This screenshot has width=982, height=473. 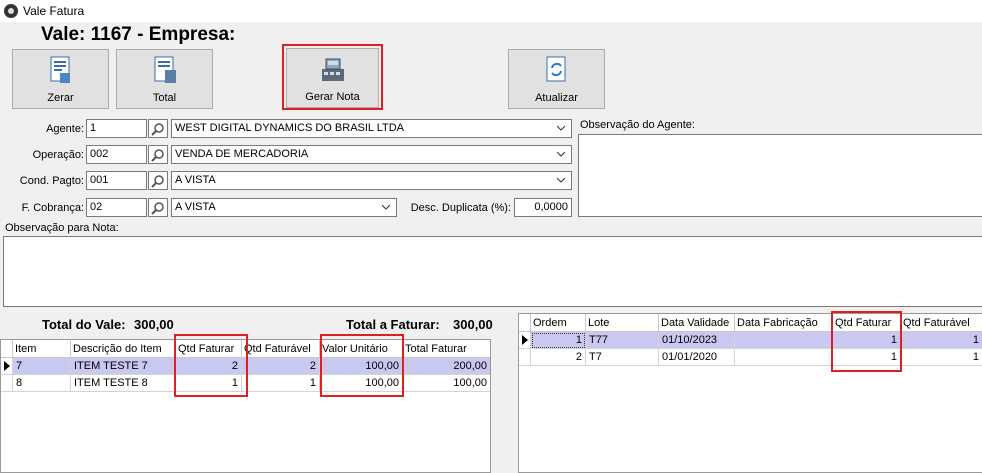 I want to click on cond-pagto-select-value: A VISTA, so click(x=195, y=180).